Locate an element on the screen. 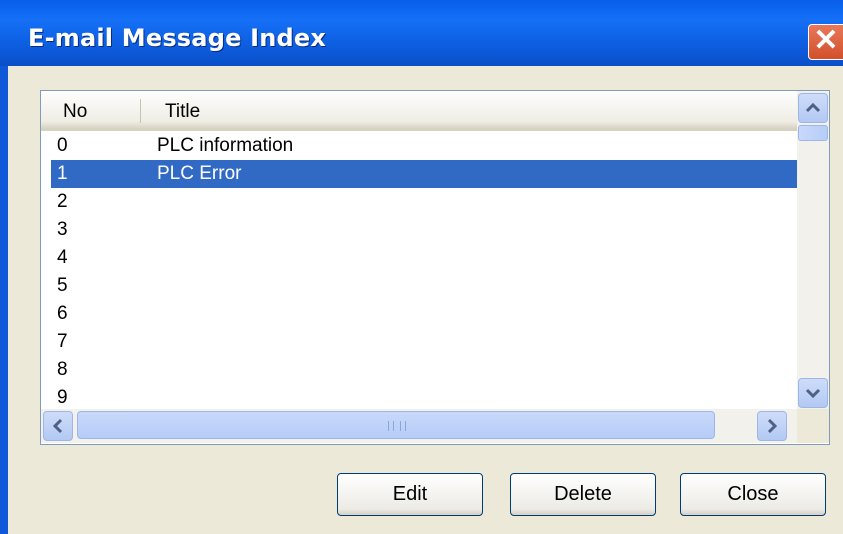 The width and height of the screenshot is (843, 534). chevron-down-icon is located at coordinates (813, 393).